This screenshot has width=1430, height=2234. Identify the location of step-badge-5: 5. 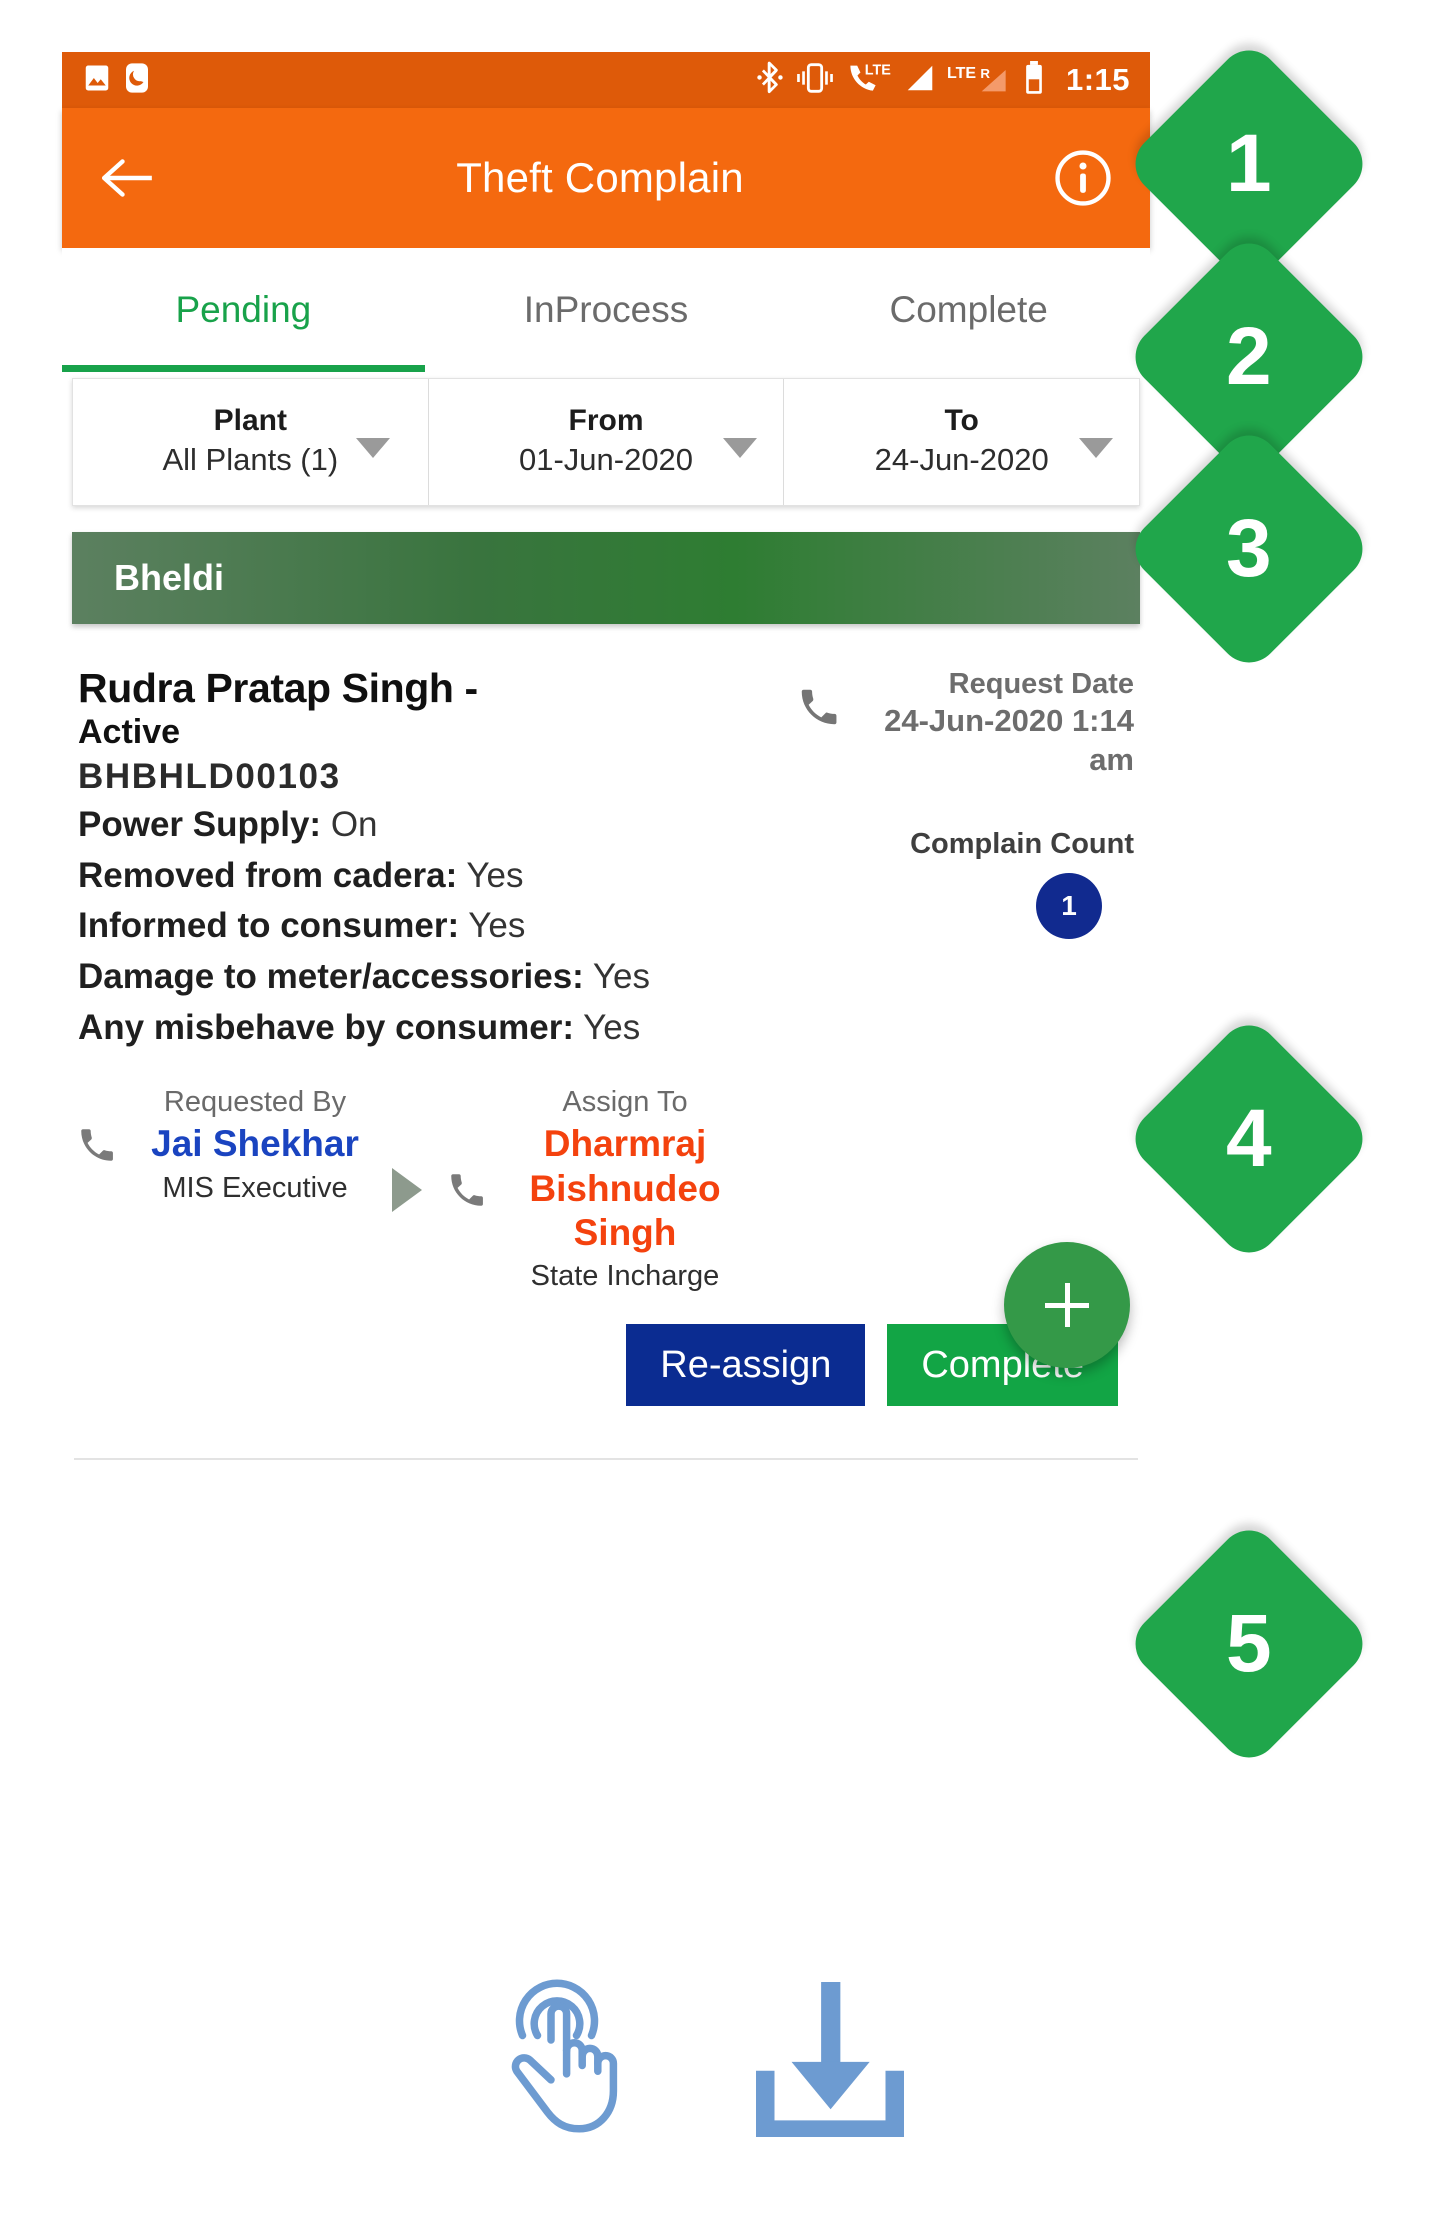
(1249, 1644).